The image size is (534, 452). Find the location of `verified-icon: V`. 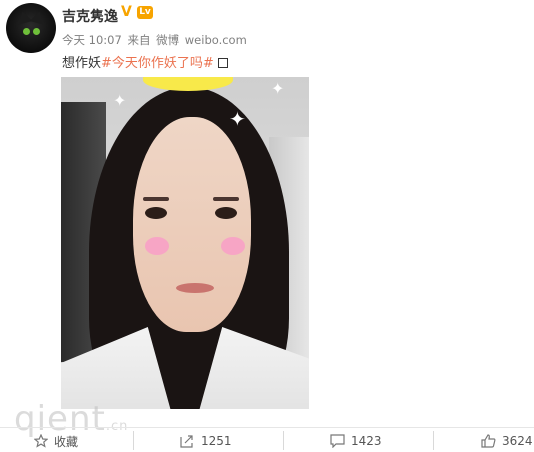

verified-icon: V is located at coordinates (128, 12).